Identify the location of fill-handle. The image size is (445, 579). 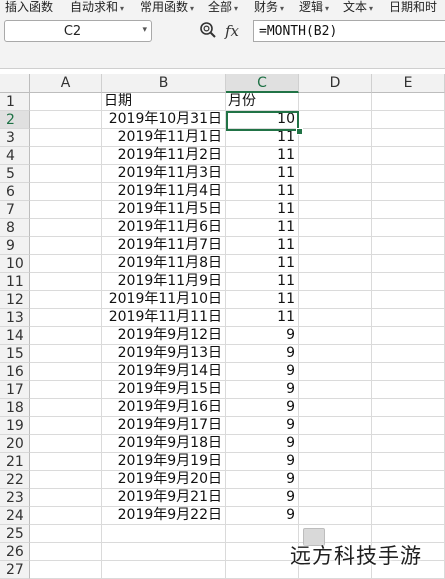
(299, 131).